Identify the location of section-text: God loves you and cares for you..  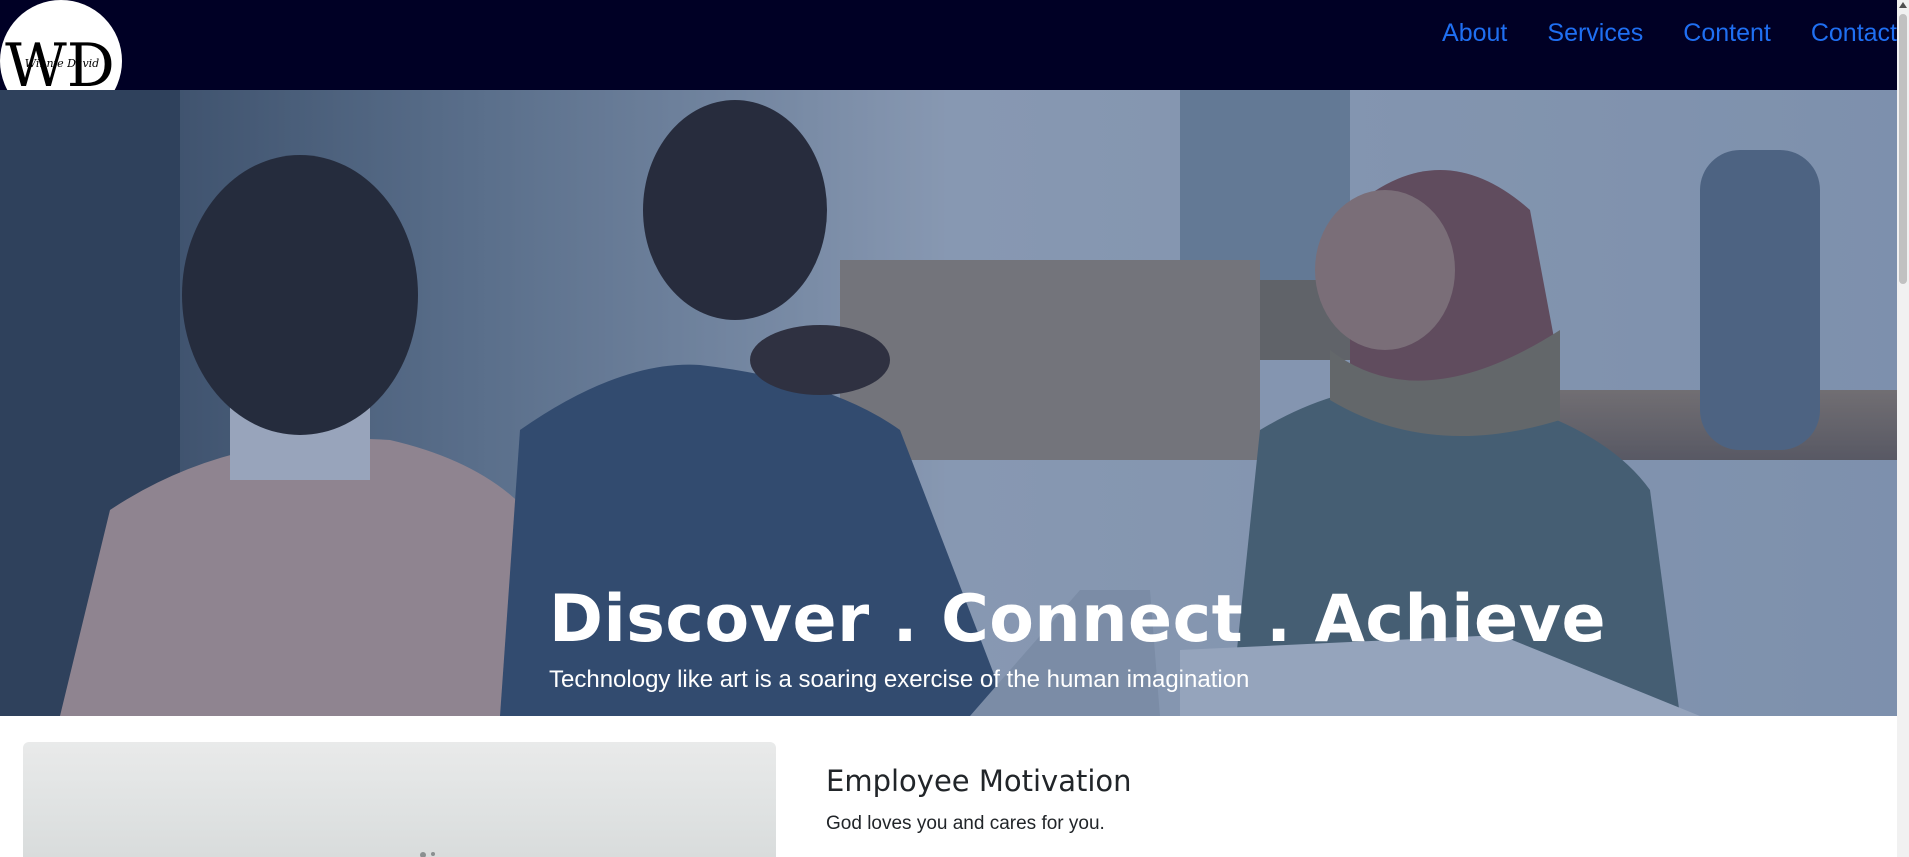
(965, 823).